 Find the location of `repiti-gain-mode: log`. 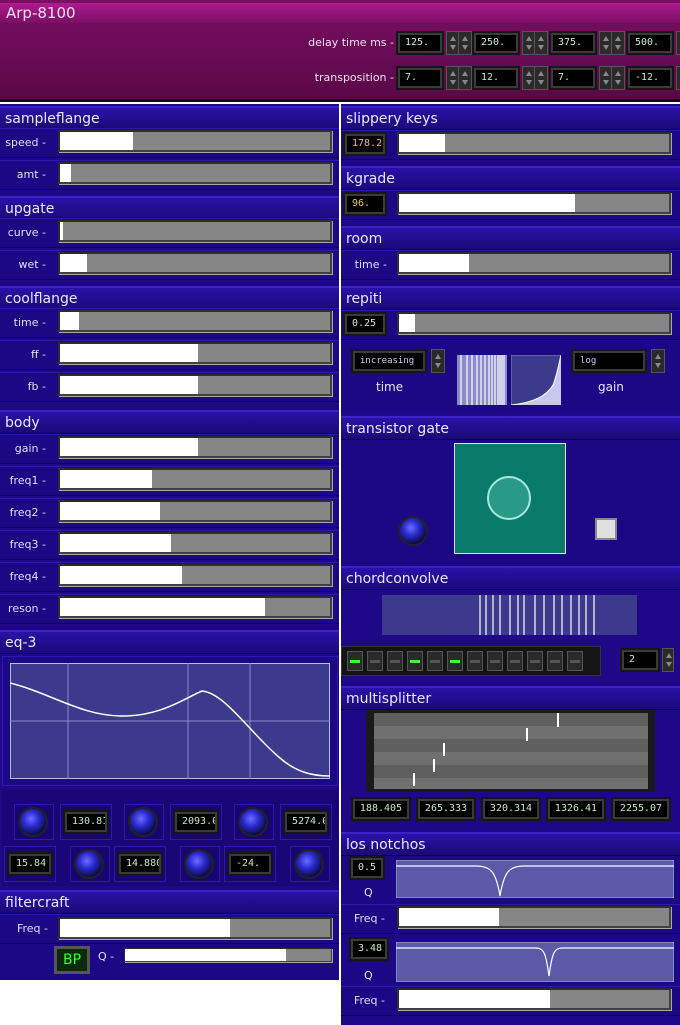

repiti-gain-mode: log is located at coordinates (609, 361).